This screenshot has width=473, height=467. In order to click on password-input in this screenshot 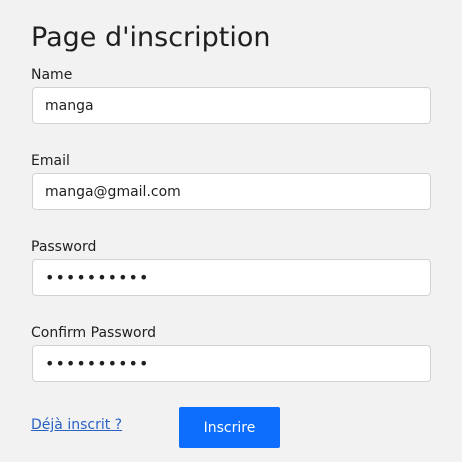, I will do `click(231, 277)`.